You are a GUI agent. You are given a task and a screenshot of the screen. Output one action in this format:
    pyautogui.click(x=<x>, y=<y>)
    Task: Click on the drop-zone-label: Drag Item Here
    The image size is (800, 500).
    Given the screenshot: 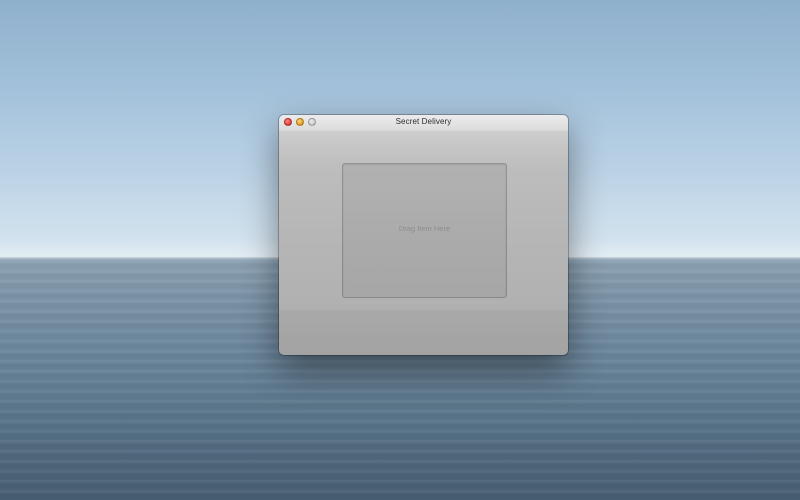 What is the action you would take?
    pyautogui.click(x=424, y=228)
    